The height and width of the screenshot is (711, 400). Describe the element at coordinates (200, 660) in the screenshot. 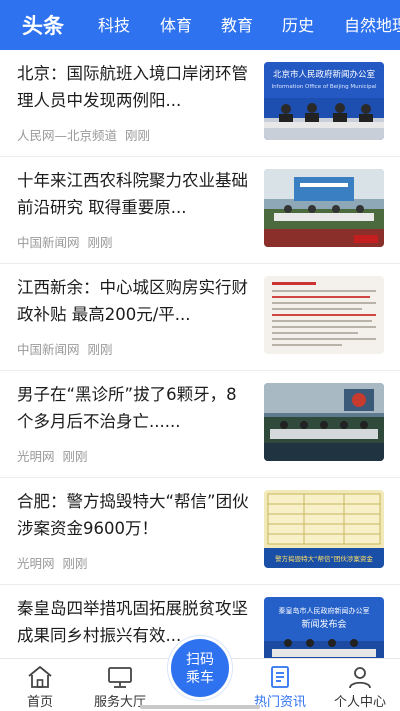

I see `scan-button-line1: 扫码` at that location.